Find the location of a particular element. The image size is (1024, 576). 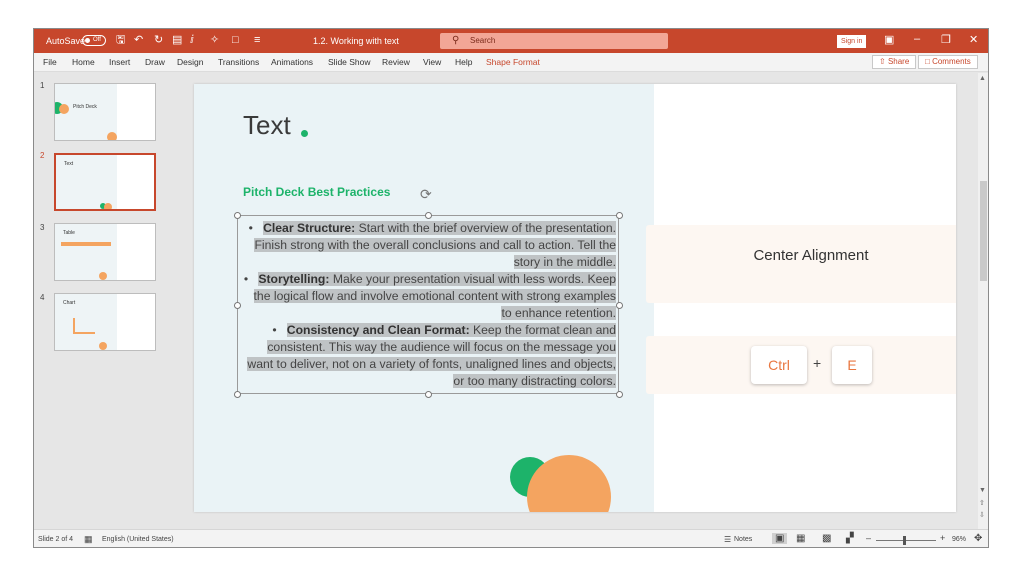

sign-in-button: Sign in is located at coordinates (852, 41).